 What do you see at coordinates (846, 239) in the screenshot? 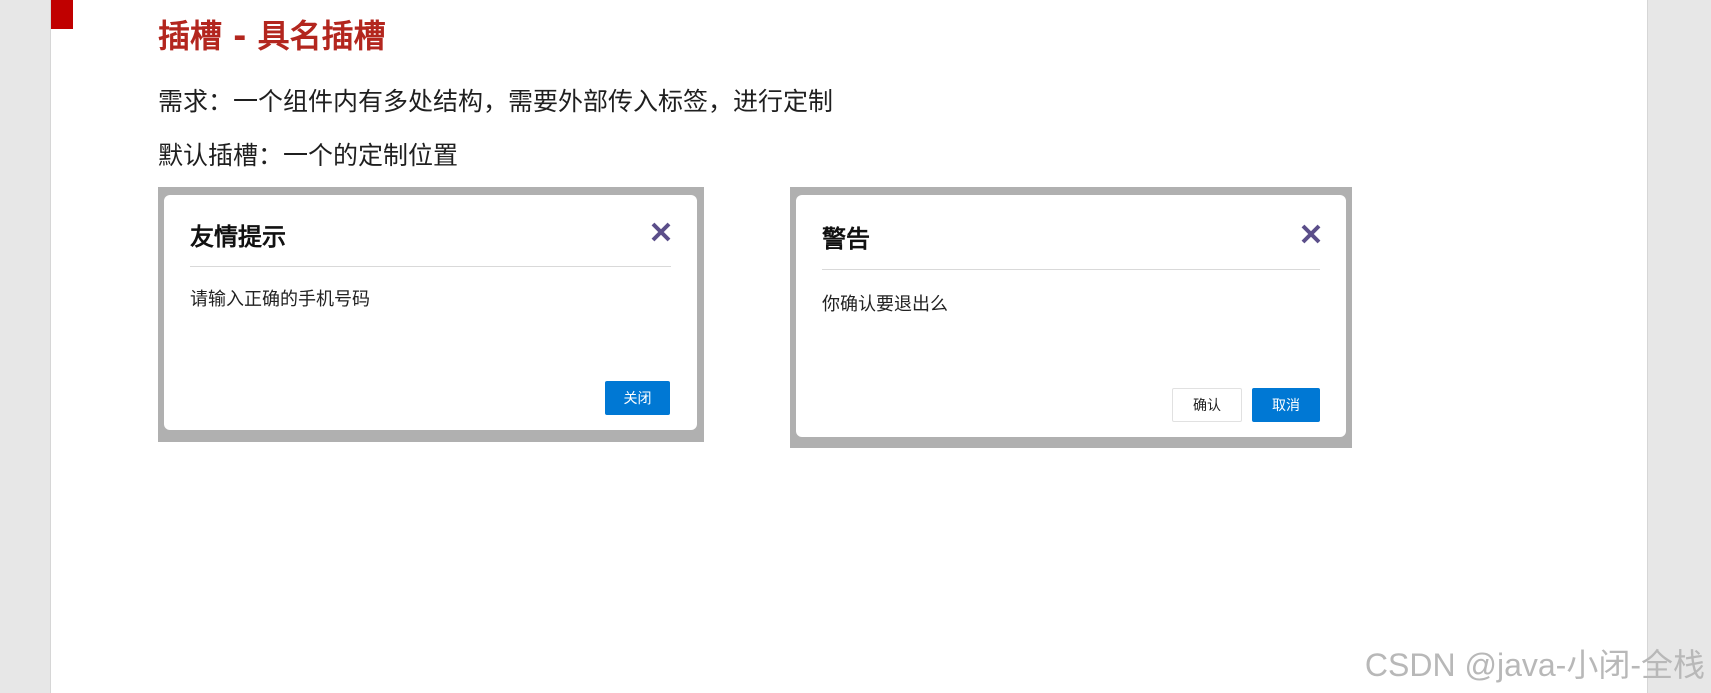
I see `dialog-title: 警告` at bounding box center [846, 239].